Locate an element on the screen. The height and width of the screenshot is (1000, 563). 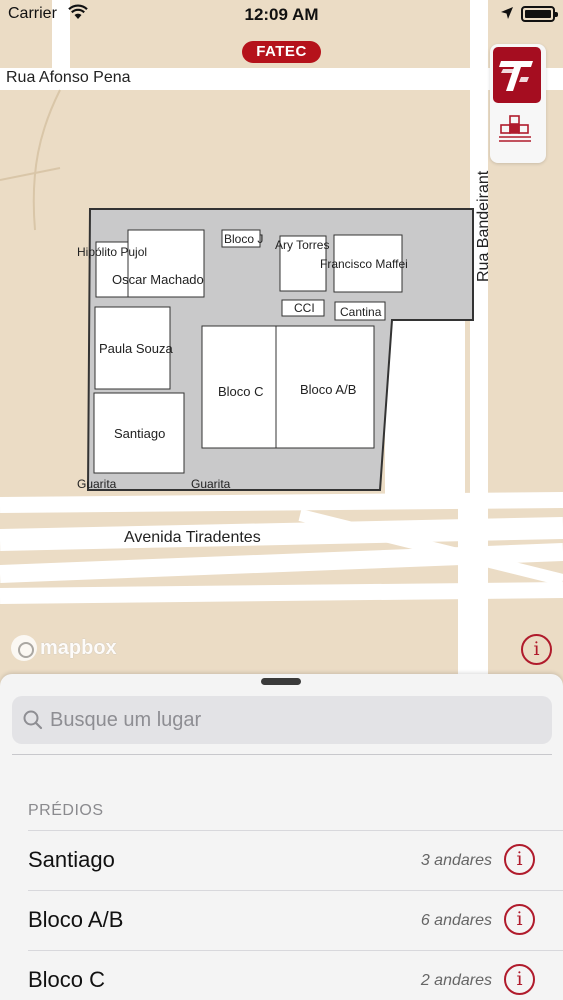
map-label-guarita-1: Guarita is located at coordinates (96, 484).